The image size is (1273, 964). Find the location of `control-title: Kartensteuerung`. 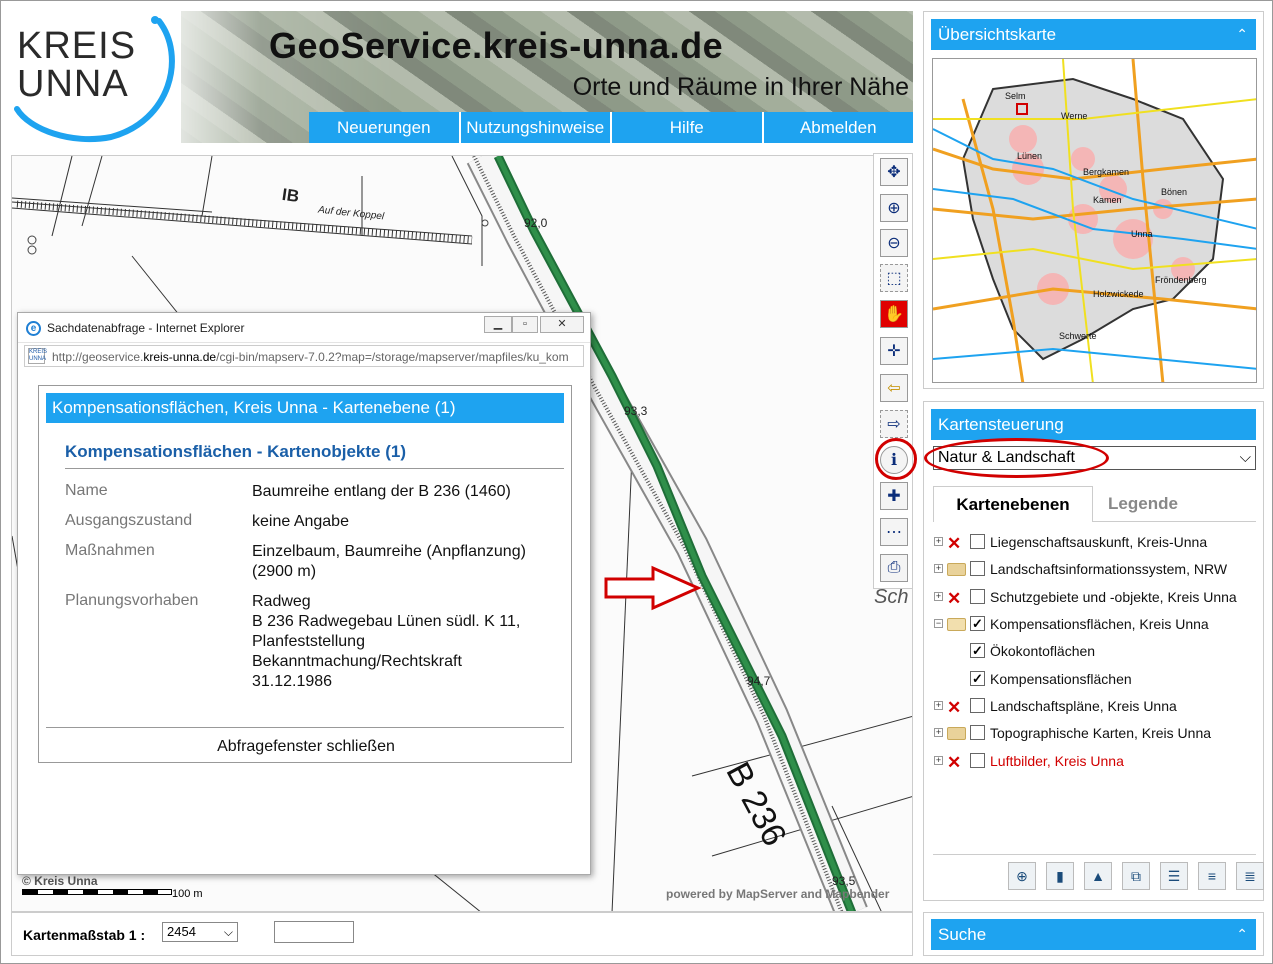

control-title: Kartensteuerung is located at coordinates (1001, 424).